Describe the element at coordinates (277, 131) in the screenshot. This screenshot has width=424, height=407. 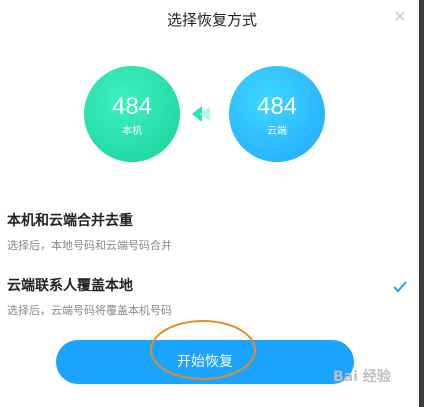
I see `cloud-label: 云端` at that location.